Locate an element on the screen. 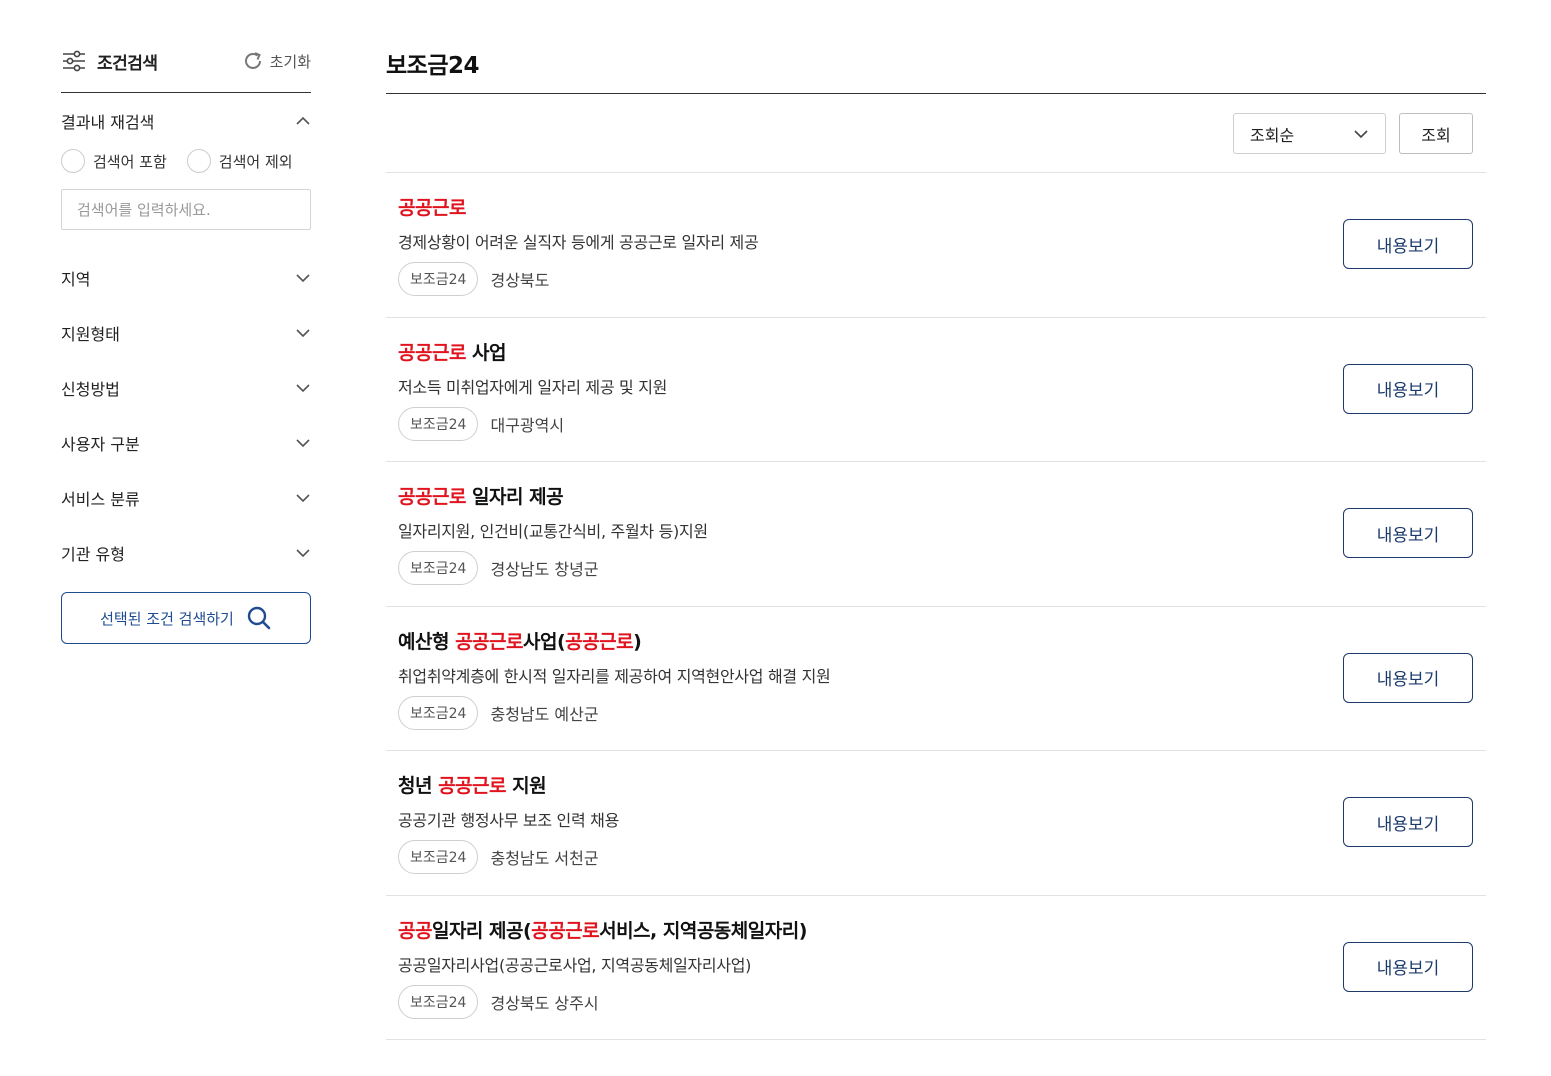  result-meta: 보조금24 경상북도 is located at coordinates (473, 279).